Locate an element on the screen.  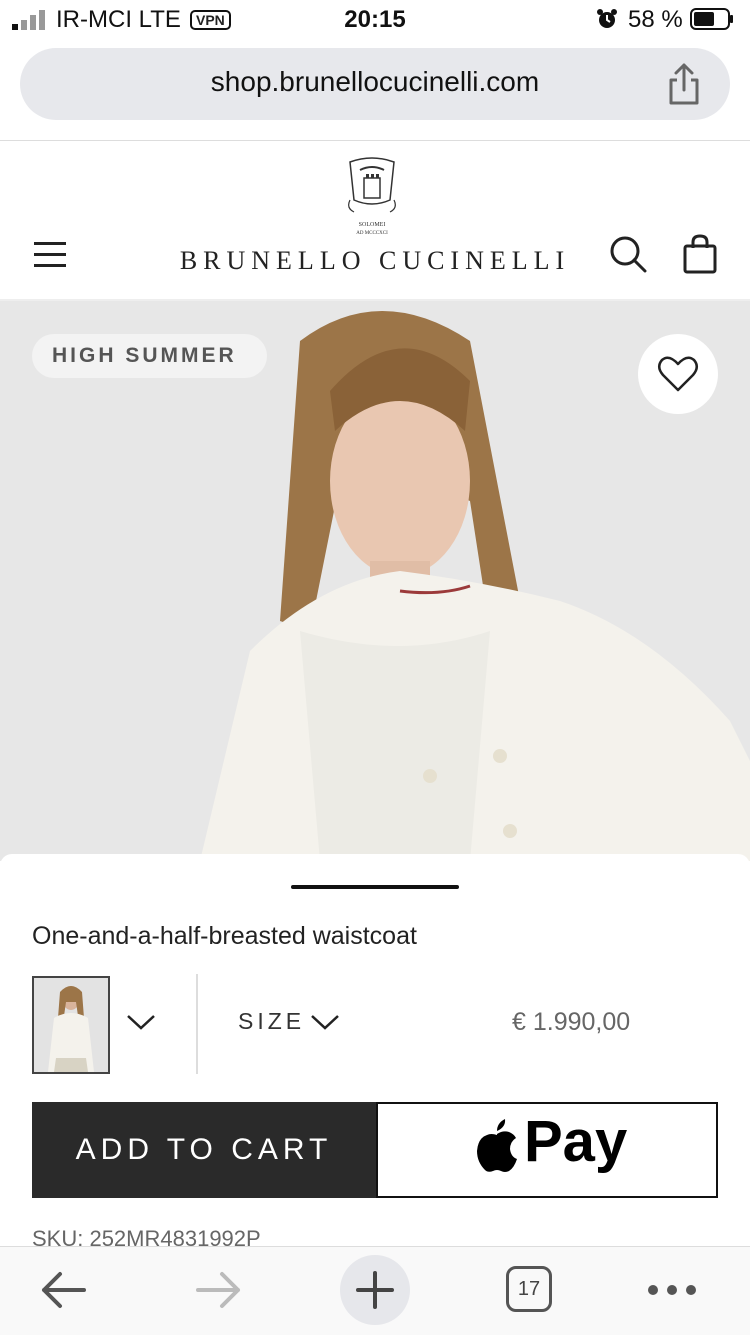
status-bar: IR-MCI LTE VPN 20:15 58 % is located at coordinates (375, 22).